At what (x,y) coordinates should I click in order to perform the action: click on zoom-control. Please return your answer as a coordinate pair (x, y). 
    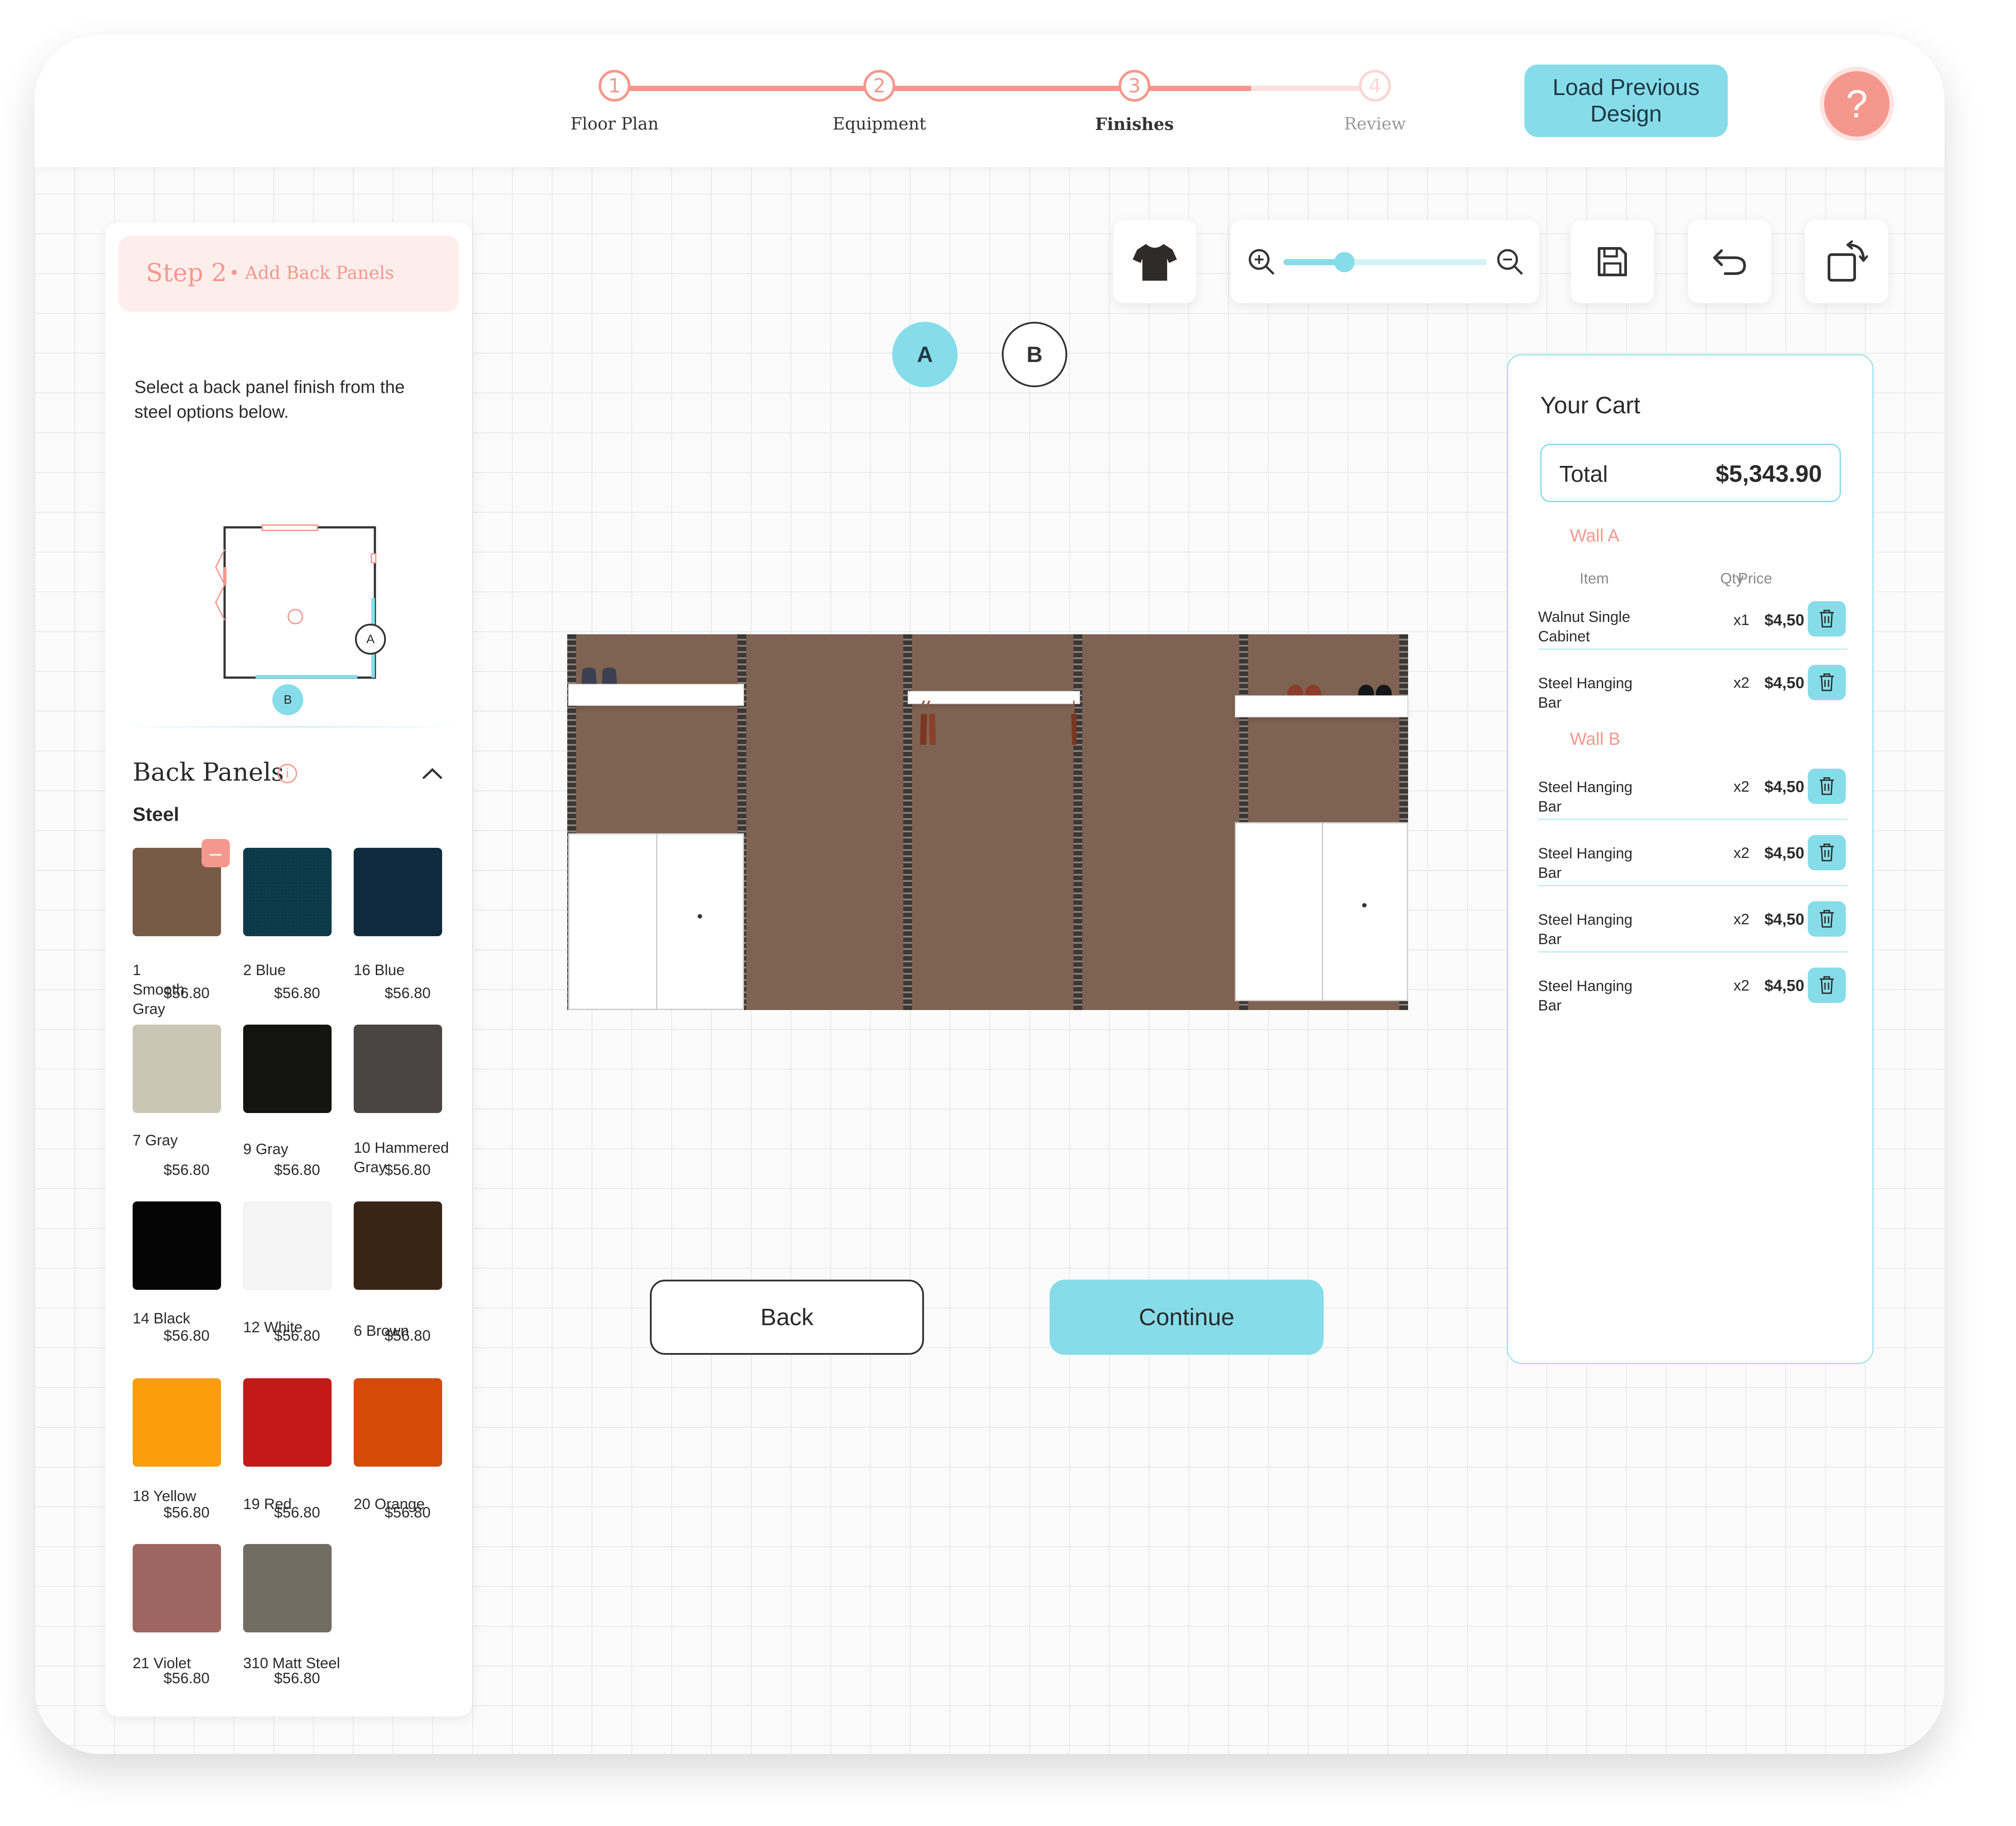
    Looking at the image, I should click on (1384, 261).